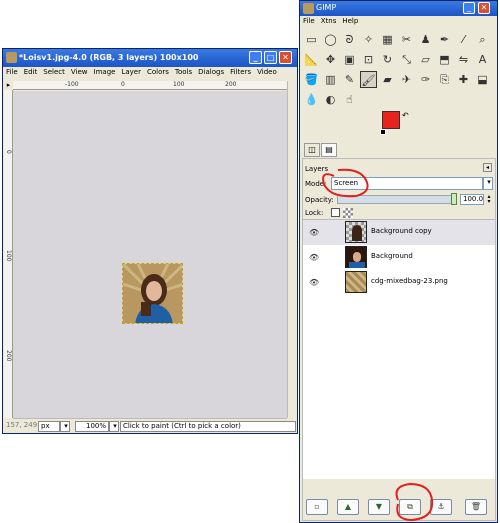  Describe the element at coordinates (49, 426) in the screenshot. I see `unit-select: px` at that location.